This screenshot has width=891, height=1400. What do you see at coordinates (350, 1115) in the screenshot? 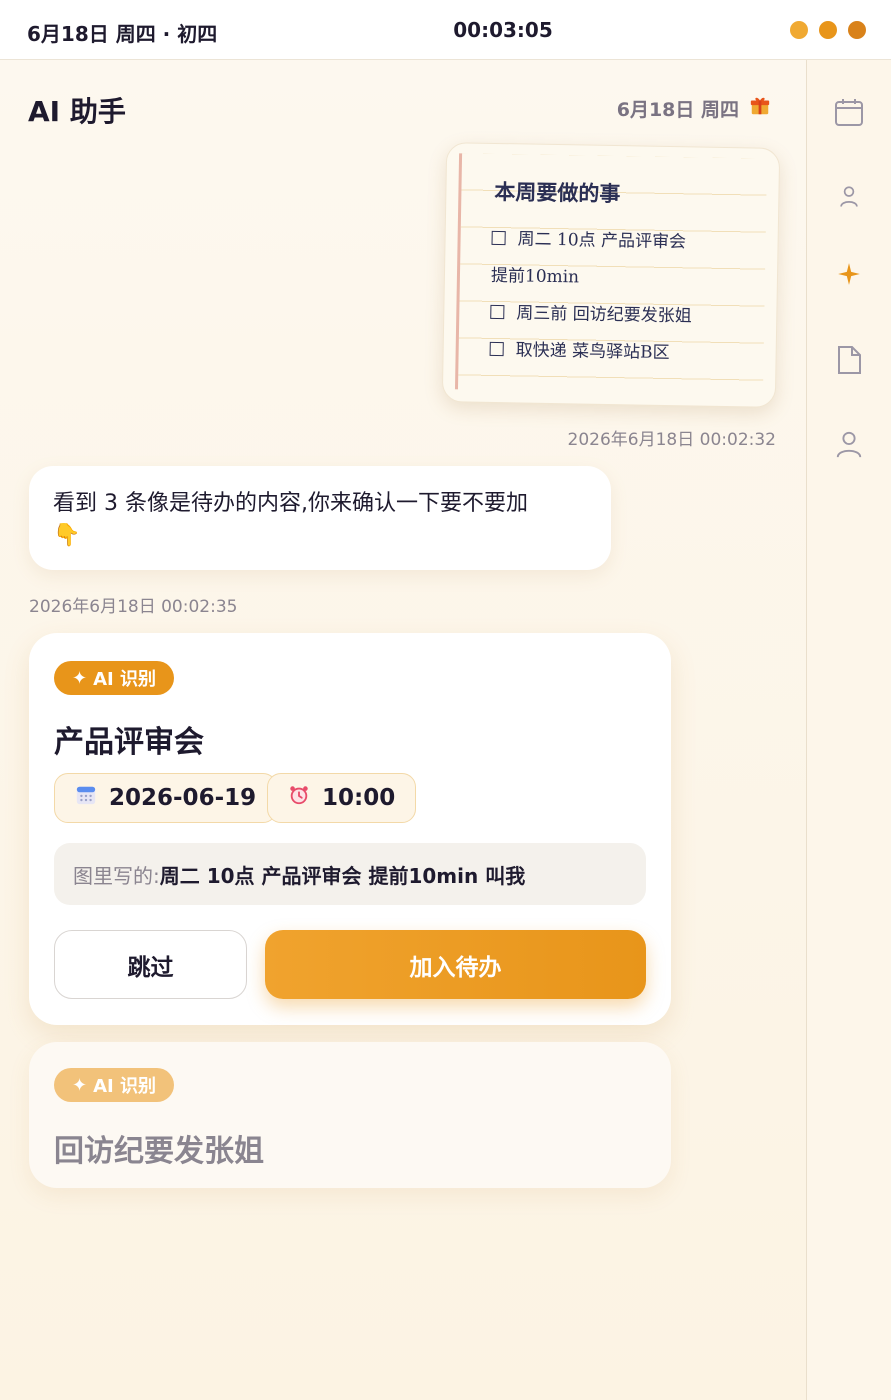
I see `todo-suggestion-card: ✦ AI 识别 回访纪要发张姐` at bounding box center [350, 1115].